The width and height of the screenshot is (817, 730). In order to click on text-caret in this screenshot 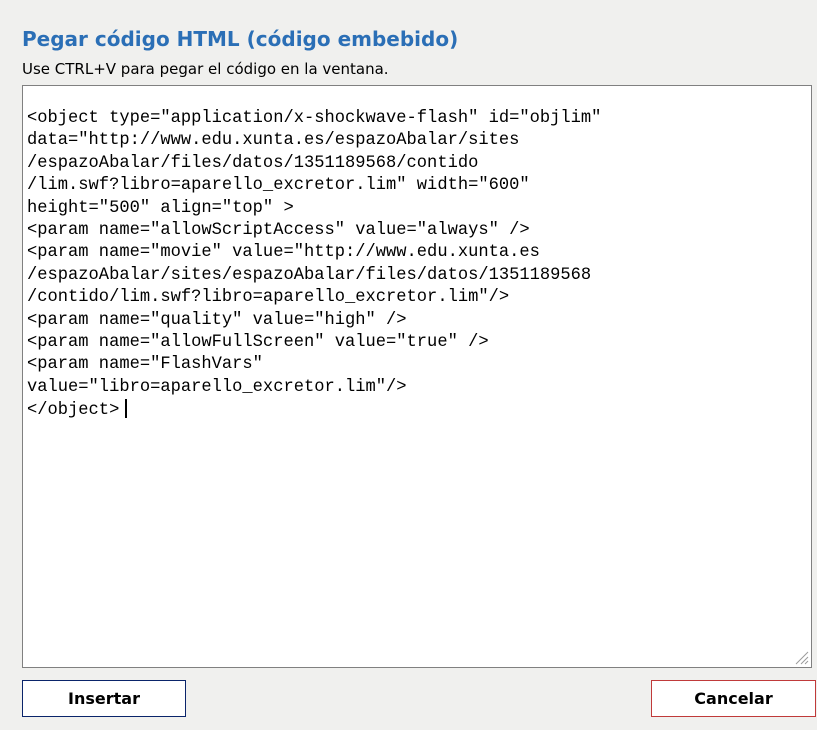, I will do `click(126, 409)`.